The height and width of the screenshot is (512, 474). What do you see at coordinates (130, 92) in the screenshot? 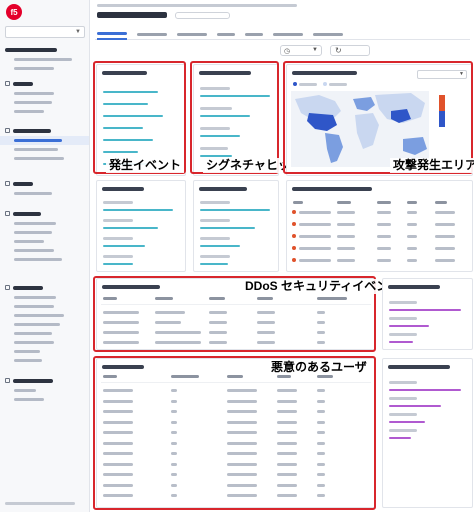
I see `event-bar` at bounding box center [130, 92].